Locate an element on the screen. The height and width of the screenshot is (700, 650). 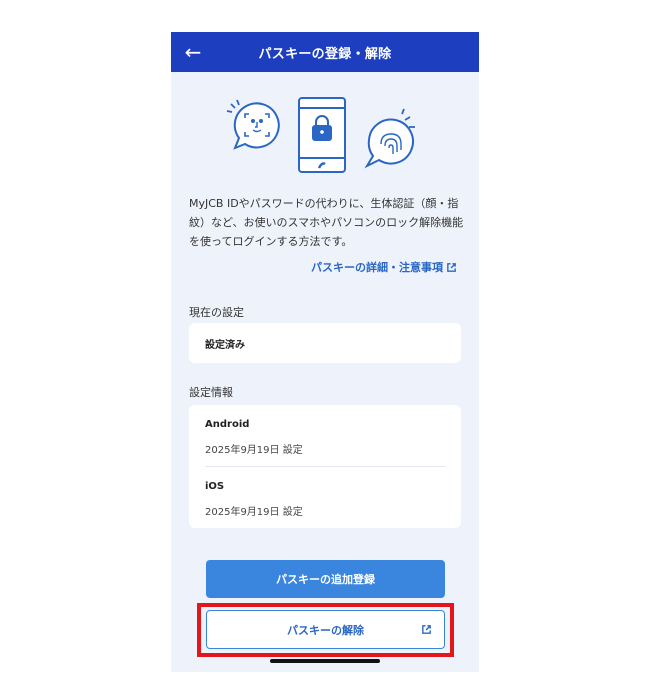
divider is located at coordinates (325, 466).